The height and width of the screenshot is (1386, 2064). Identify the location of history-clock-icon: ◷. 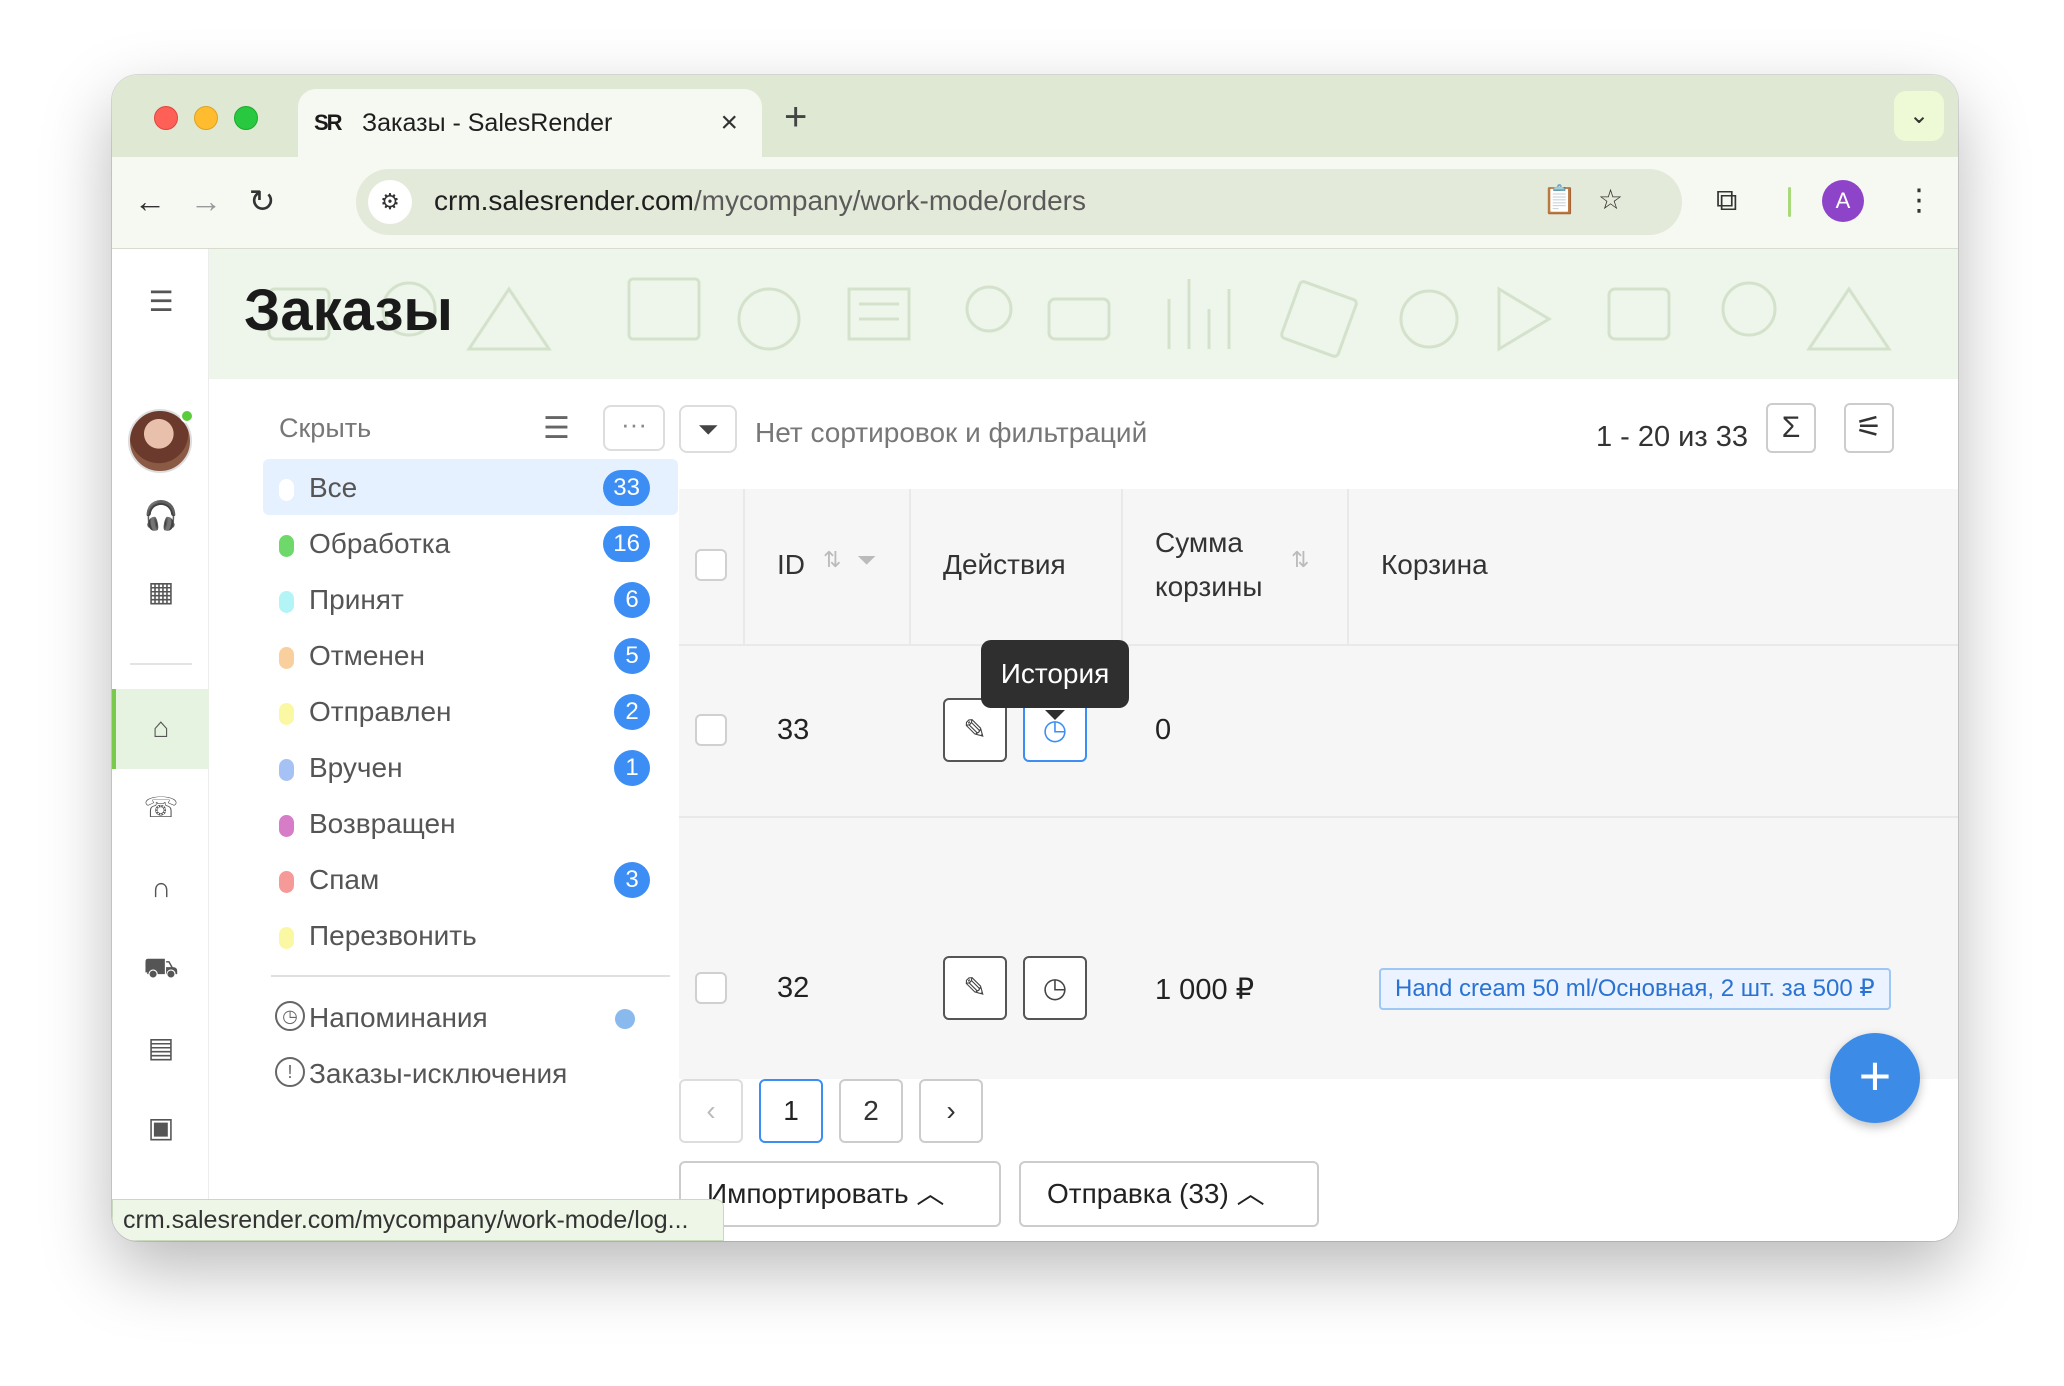
(1055, 987).